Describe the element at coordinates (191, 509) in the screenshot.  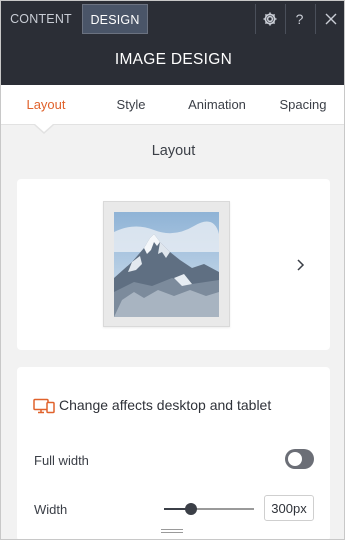
I see `width-slider-thumb` at that location.